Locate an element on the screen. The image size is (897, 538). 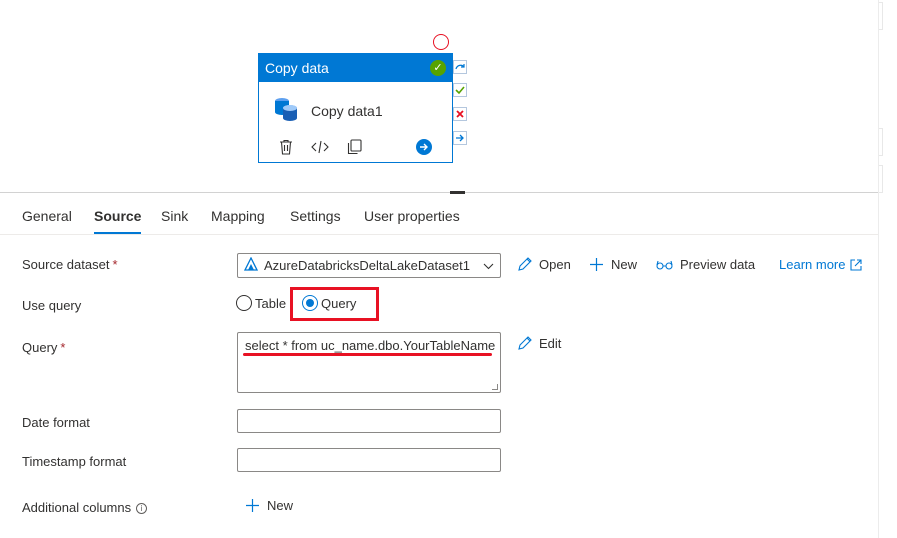
source-dataset-dropdown: AzureDatabricksDeltaLakeDataset1 is located at coordinates (369, 265).